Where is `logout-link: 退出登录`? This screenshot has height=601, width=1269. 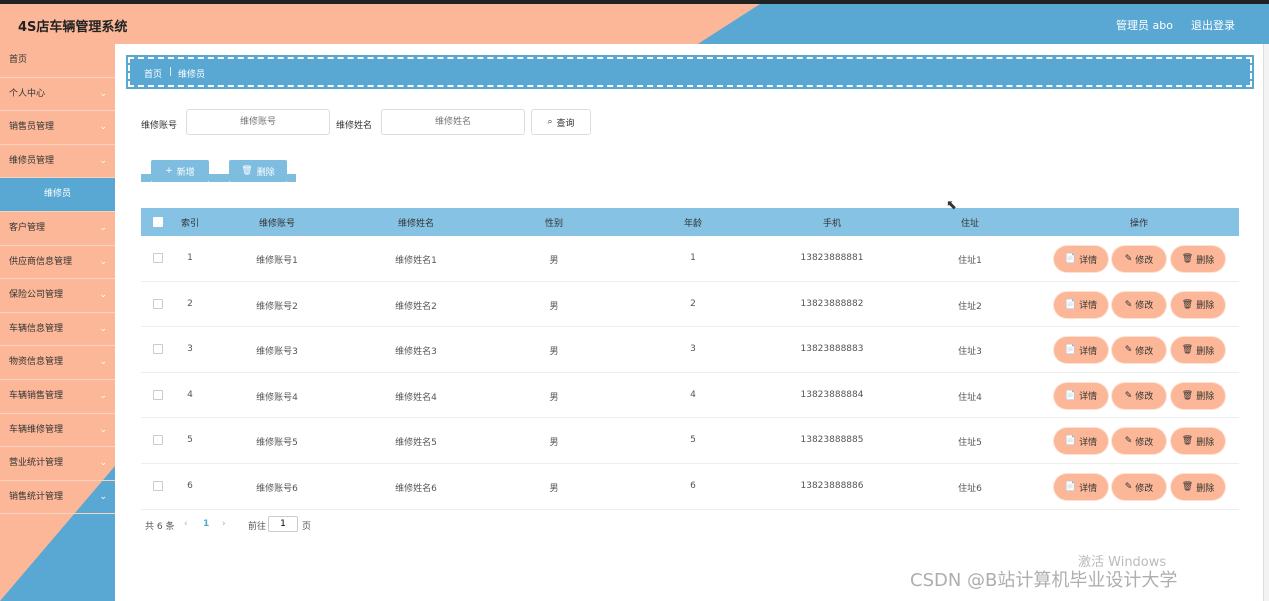 logout-link: 退出登录 is located at coordinates (1213, 25).